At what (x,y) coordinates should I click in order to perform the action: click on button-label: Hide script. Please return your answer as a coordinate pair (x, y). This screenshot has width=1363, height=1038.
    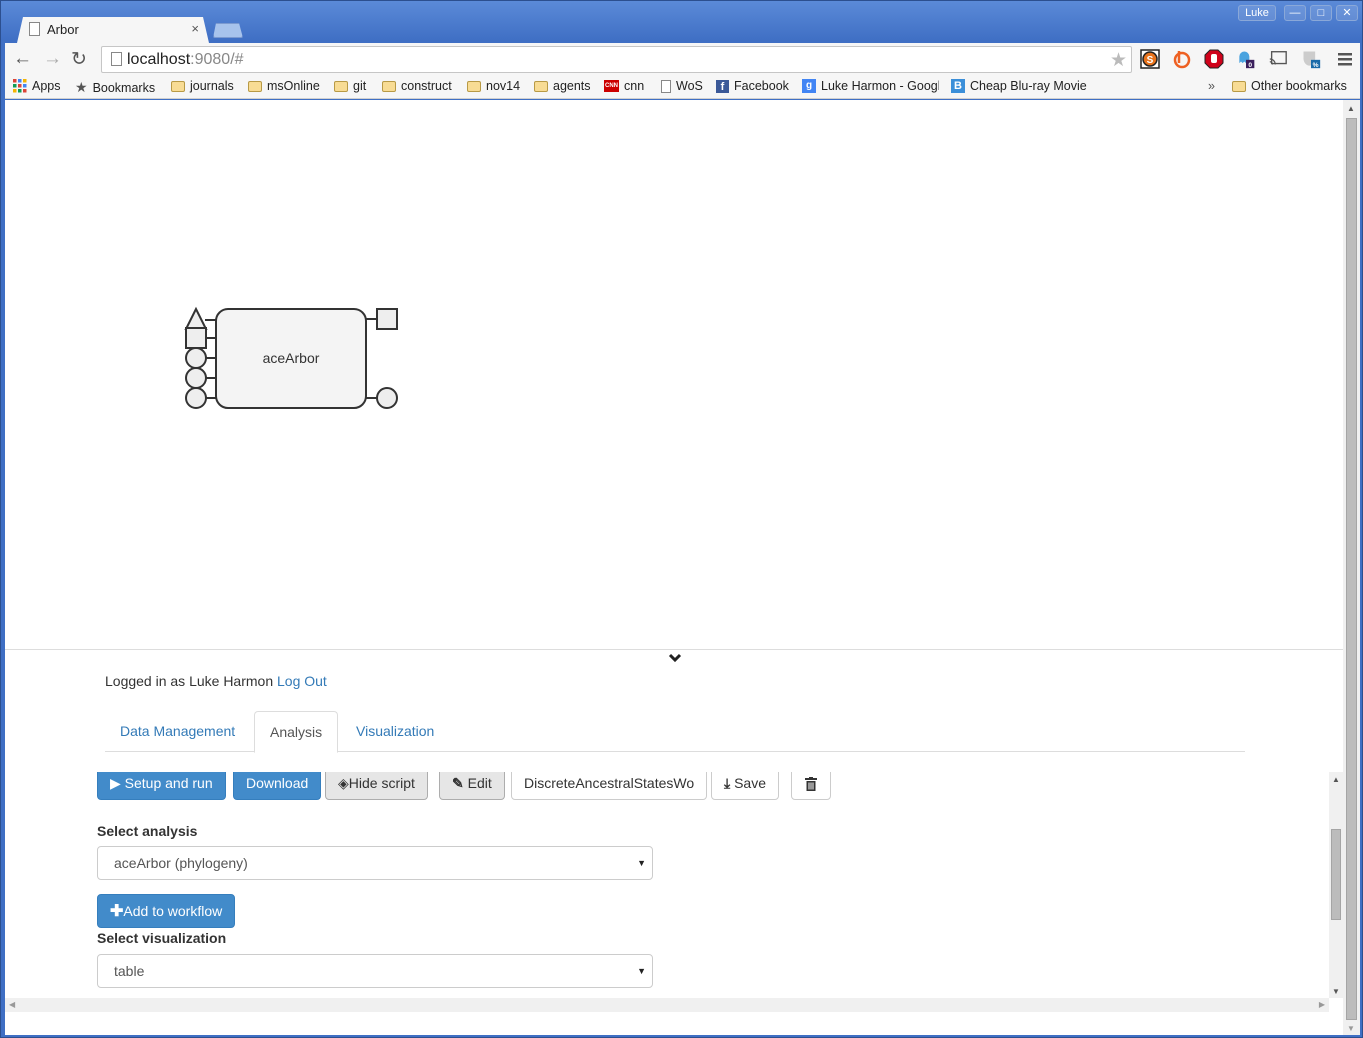
    Looking at the image, I should click on (381, 783).